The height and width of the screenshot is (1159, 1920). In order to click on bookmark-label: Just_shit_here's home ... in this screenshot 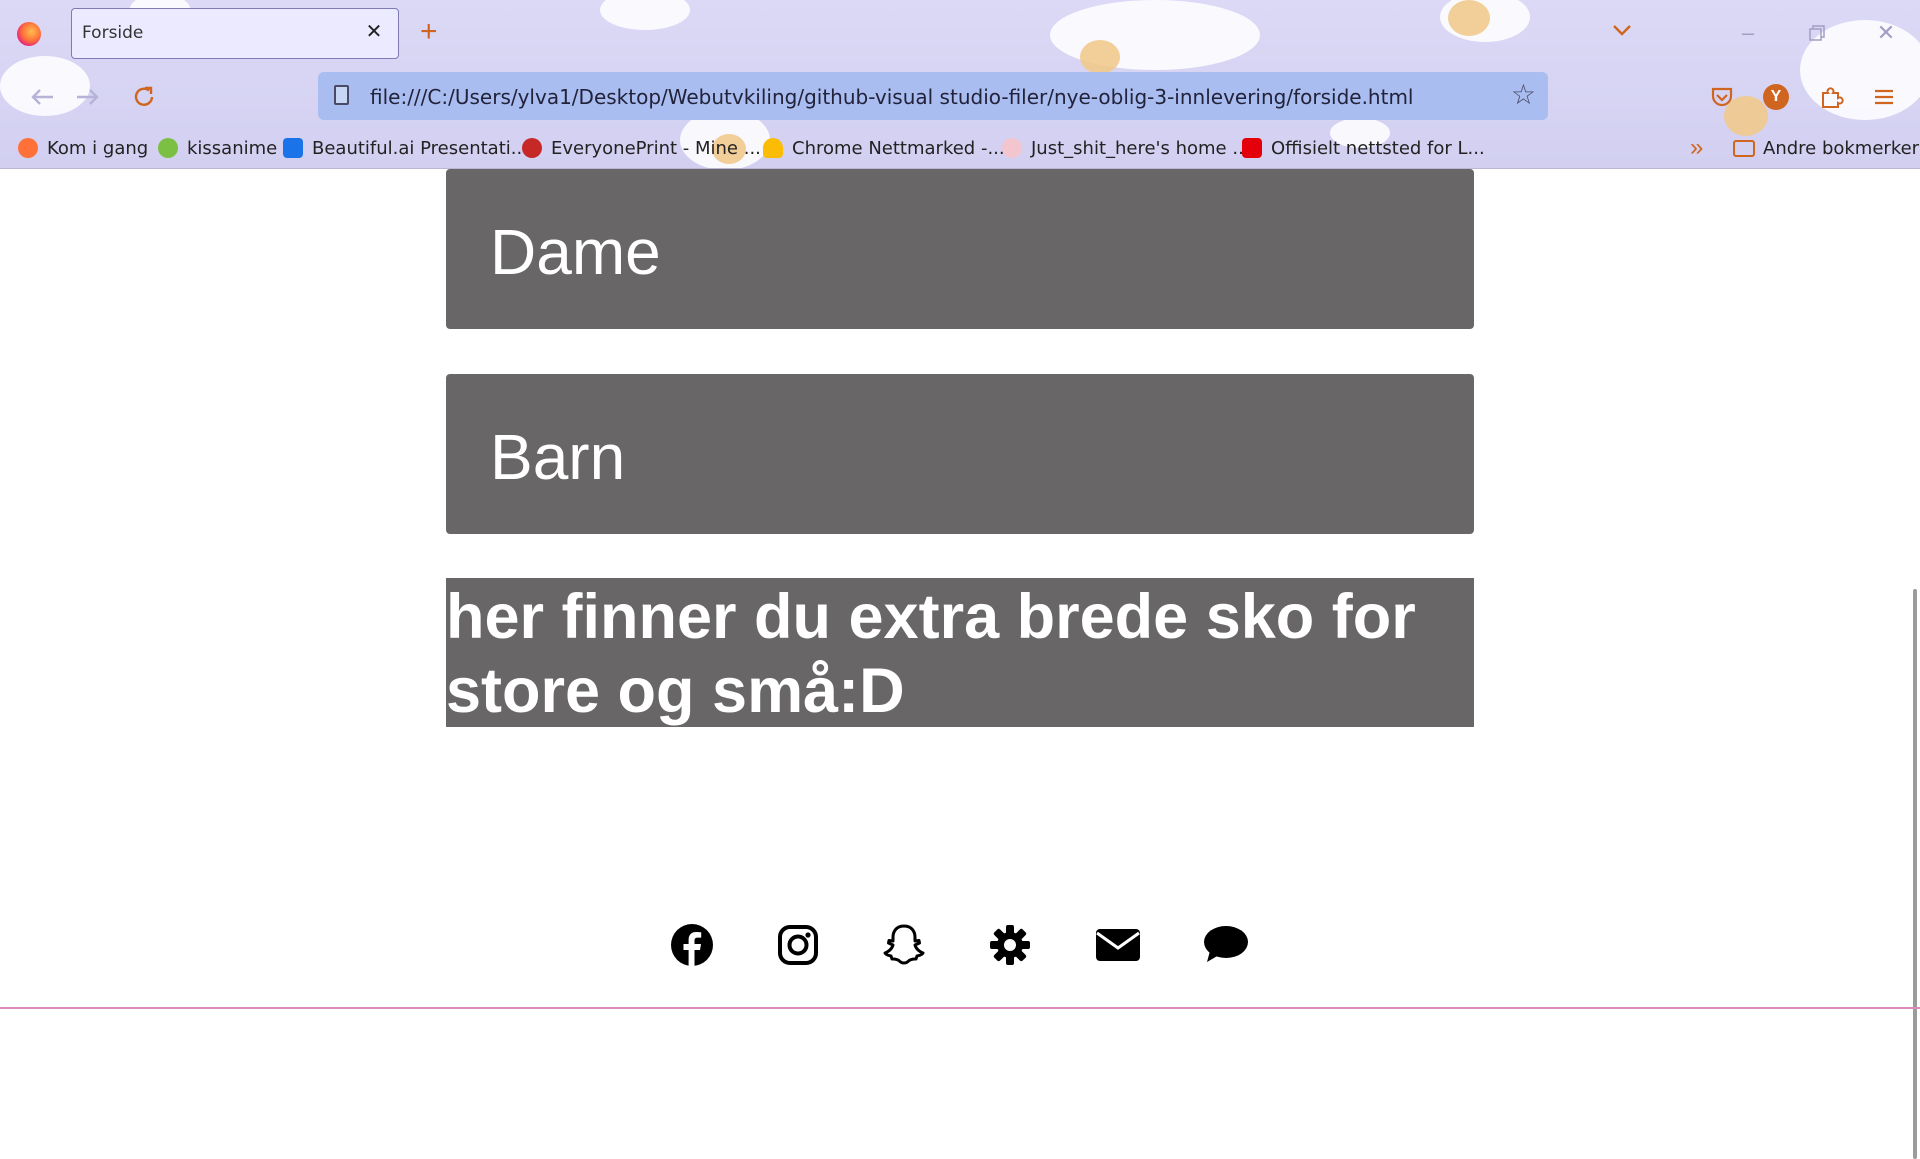, I will do `click(1140, 148)`.